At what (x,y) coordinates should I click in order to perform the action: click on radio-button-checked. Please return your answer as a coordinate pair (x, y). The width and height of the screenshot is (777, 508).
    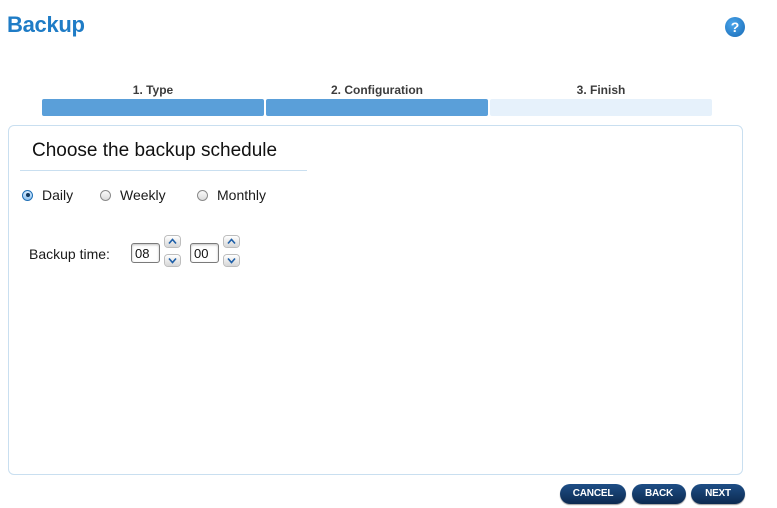
    Looking at the image, I should click on (27, 195).